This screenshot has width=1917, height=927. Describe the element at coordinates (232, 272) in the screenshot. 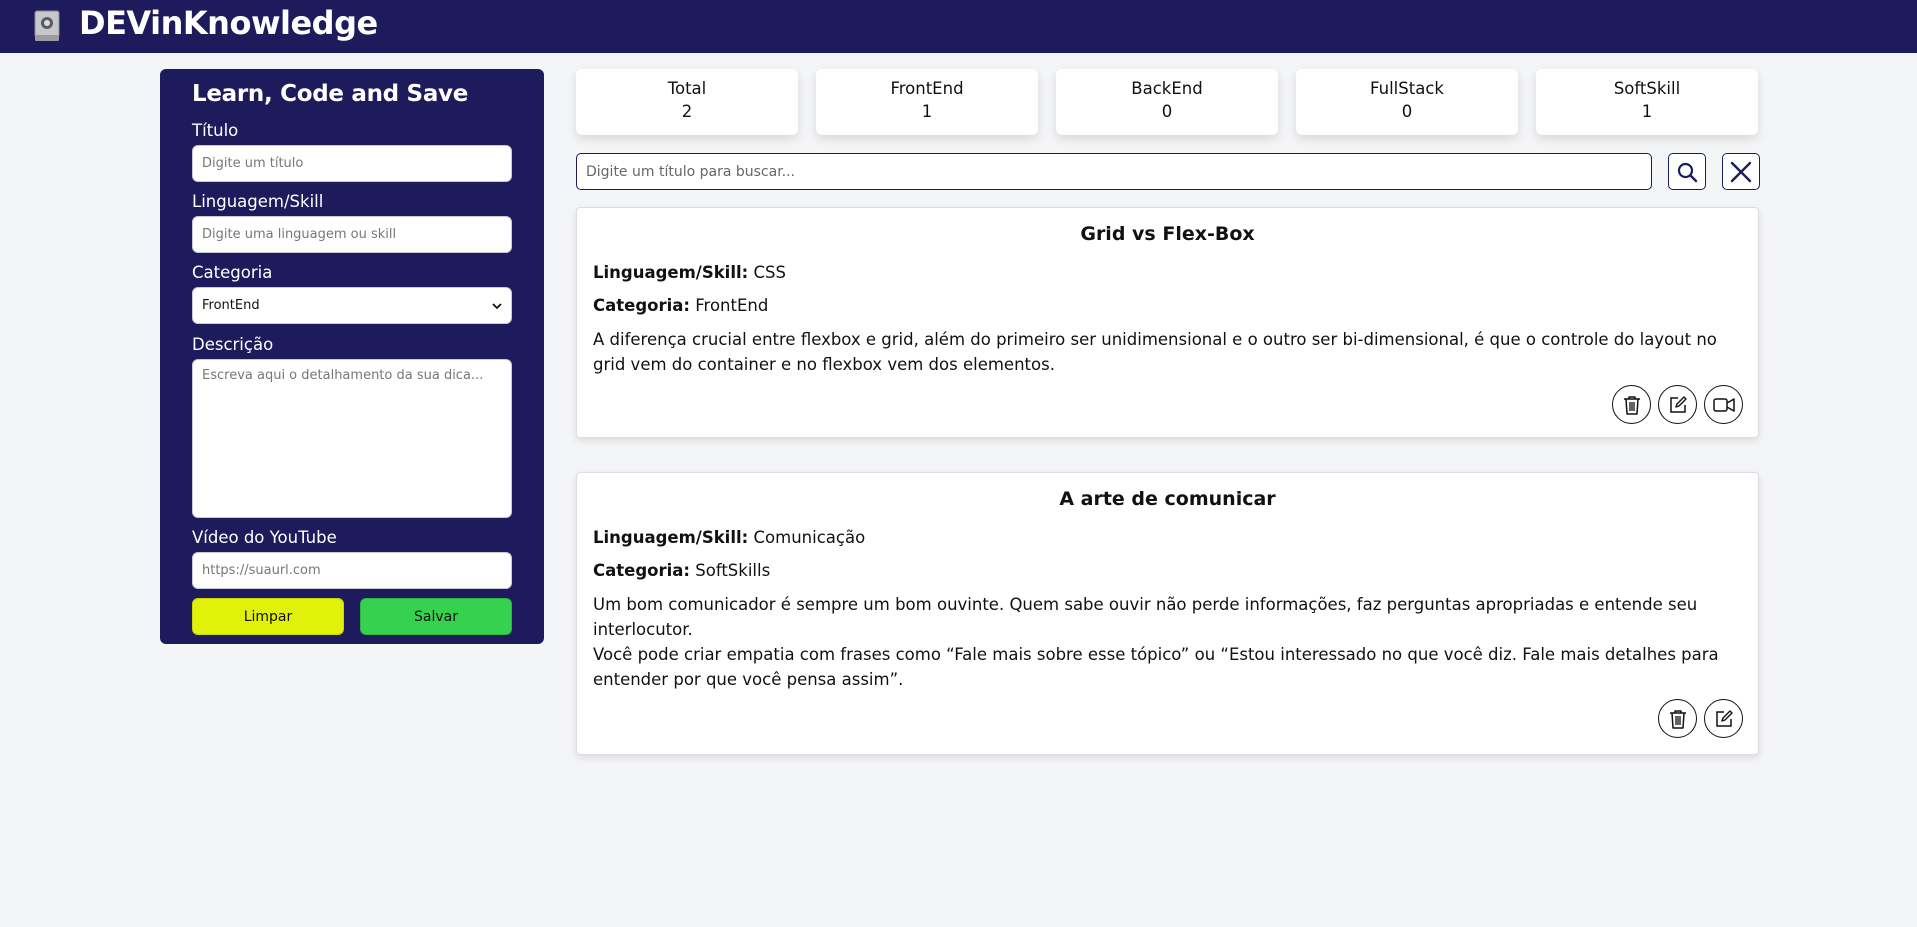

I see `category-label: Categoria` at that location.